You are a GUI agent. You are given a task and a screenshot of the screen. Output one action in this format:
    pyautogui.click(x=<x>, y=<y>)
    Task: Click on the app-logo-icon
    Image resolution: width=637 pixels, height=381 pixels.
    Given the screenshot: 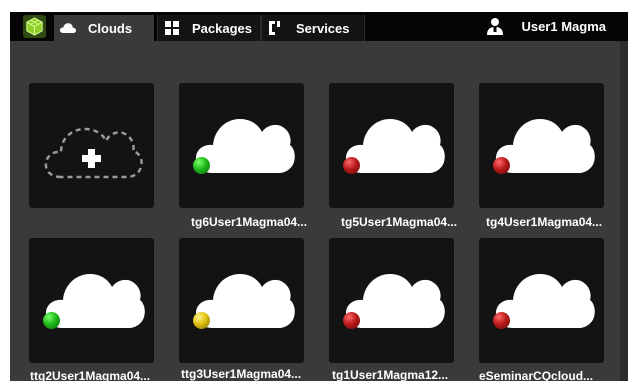 What is the action you would take?
    pyautogui.click(x=34, y=26)
    